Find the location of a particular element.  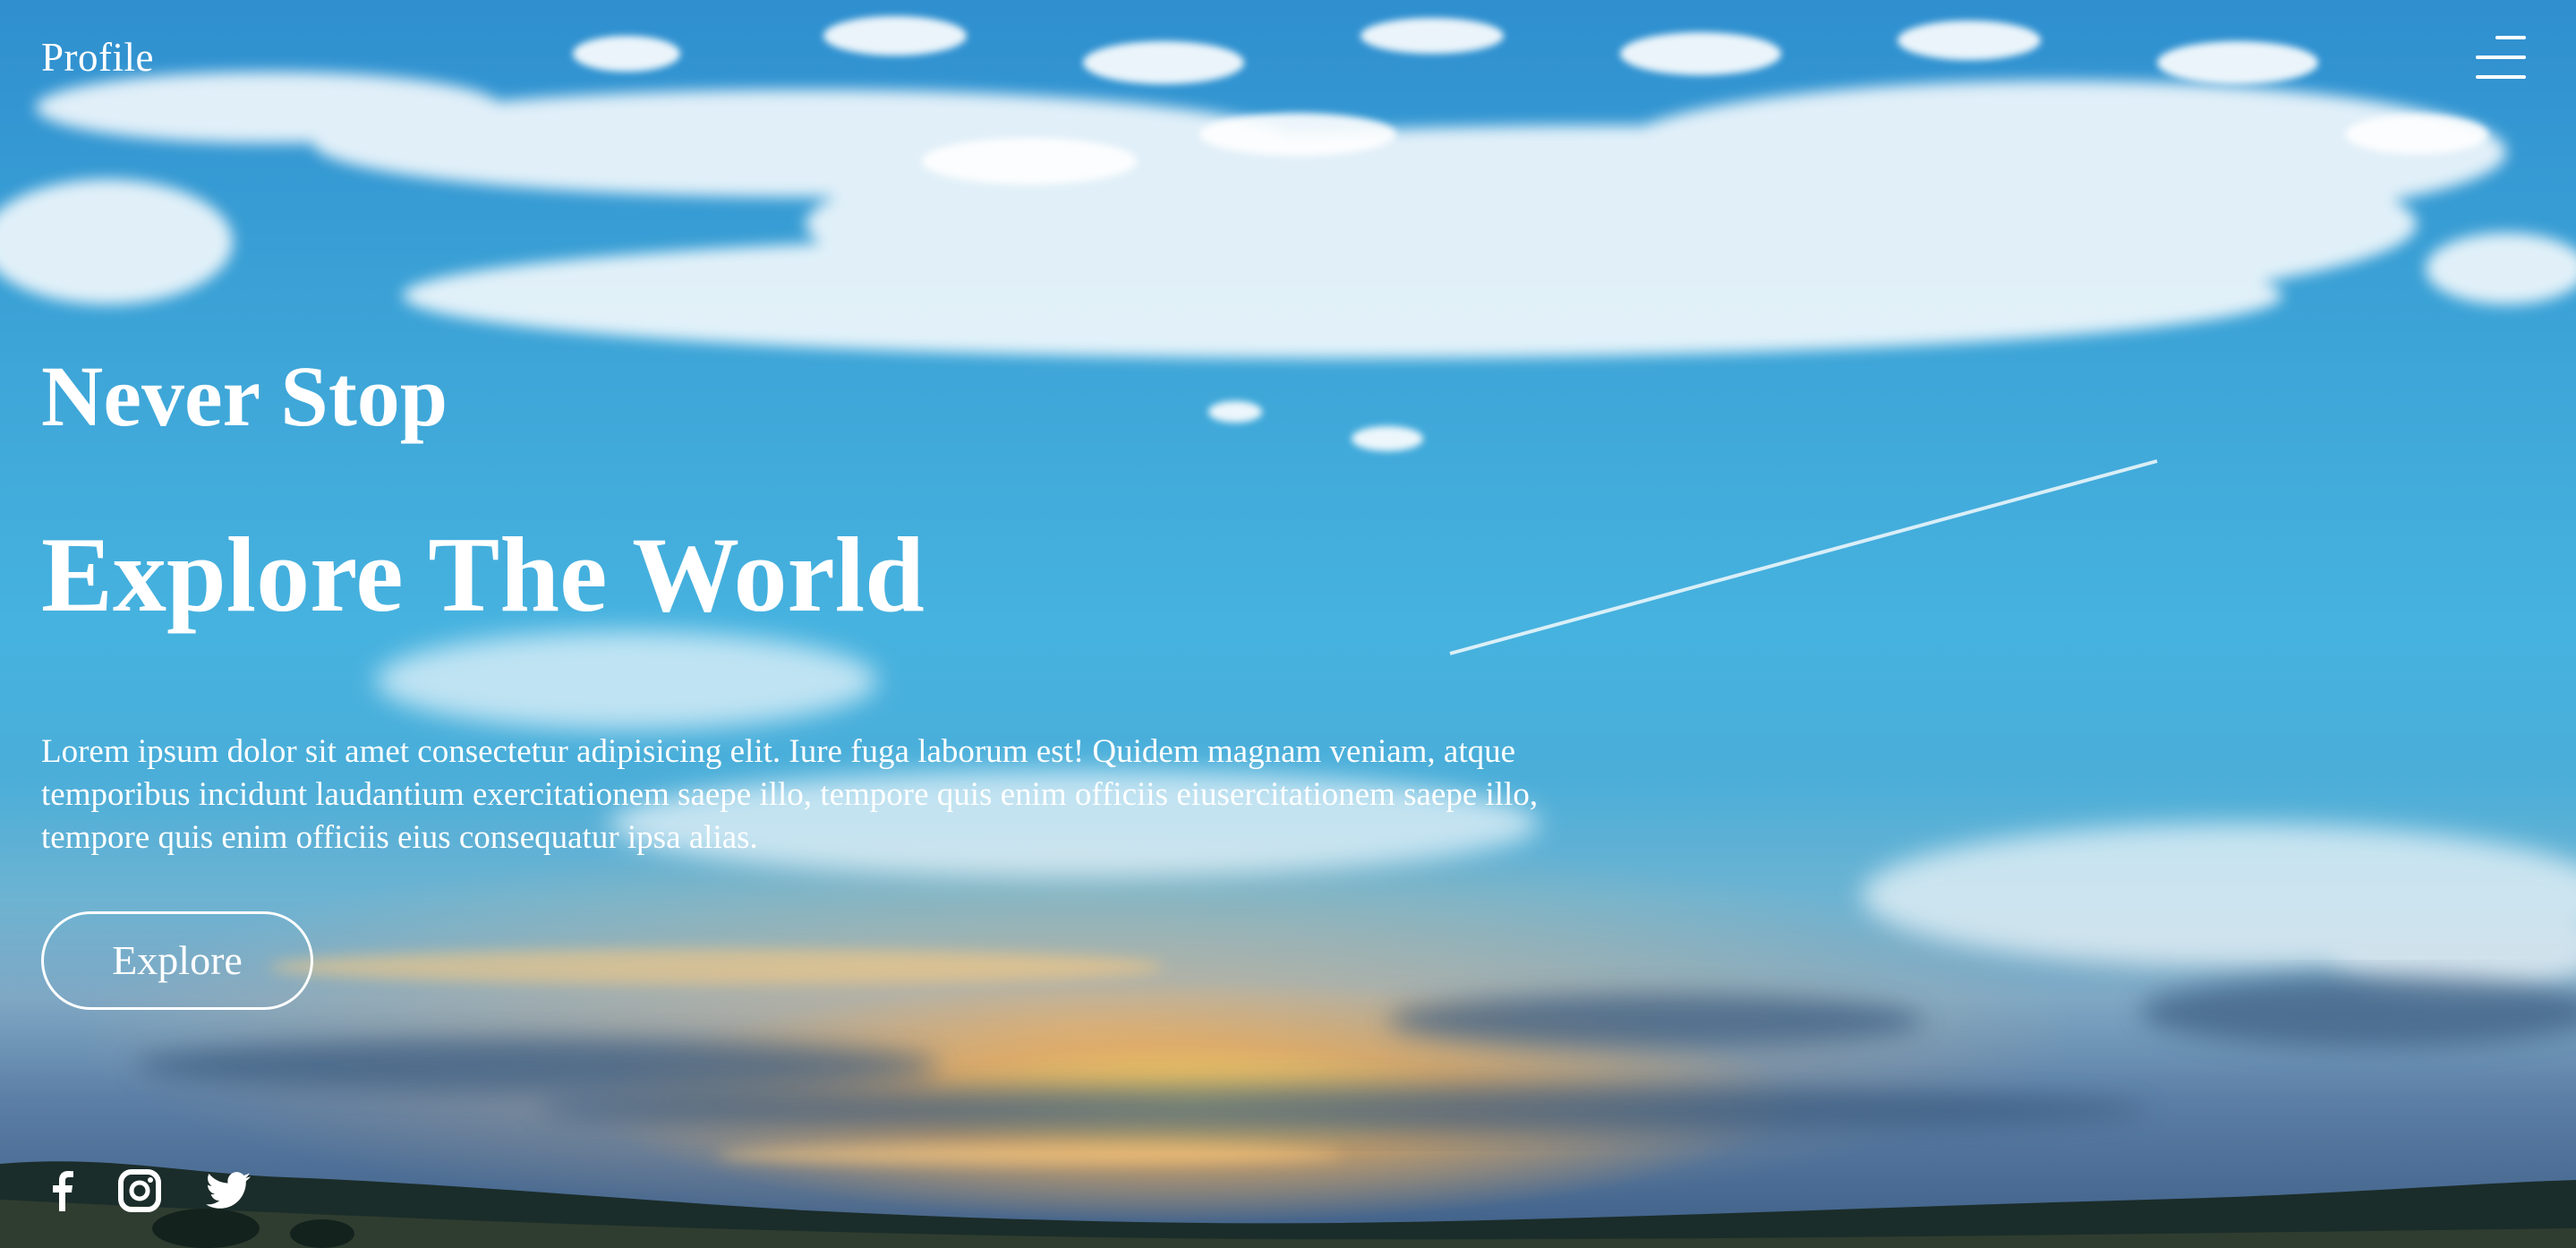

profile-link: Profile is located at coordinates (97, 57).